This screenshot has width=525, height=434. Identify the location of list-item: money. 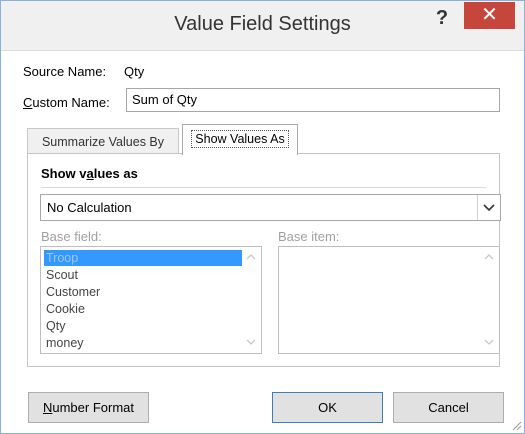
(143, 343).